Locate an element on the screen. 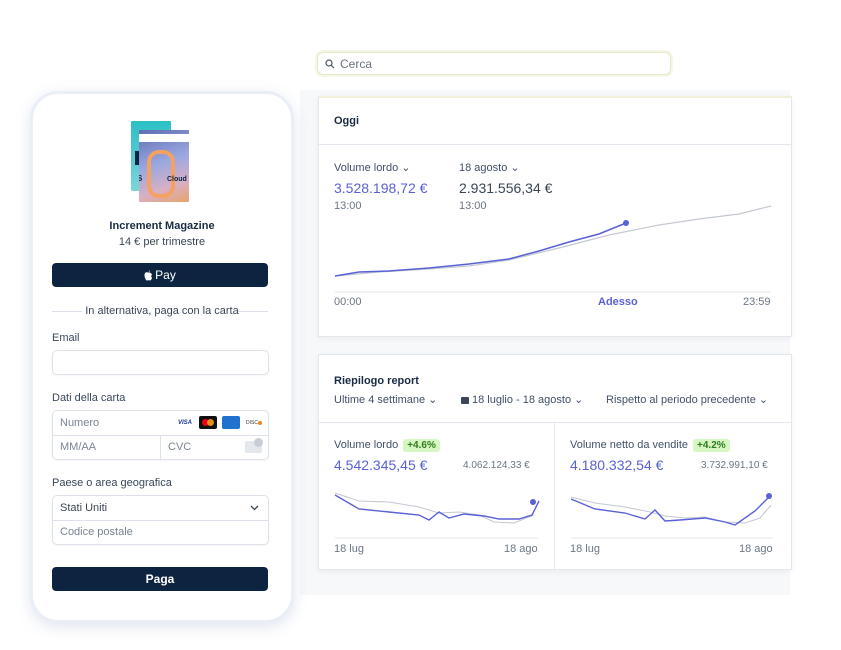  panel-gross-prev: 4.062.124,33 € is located at coordinates (496, 465).